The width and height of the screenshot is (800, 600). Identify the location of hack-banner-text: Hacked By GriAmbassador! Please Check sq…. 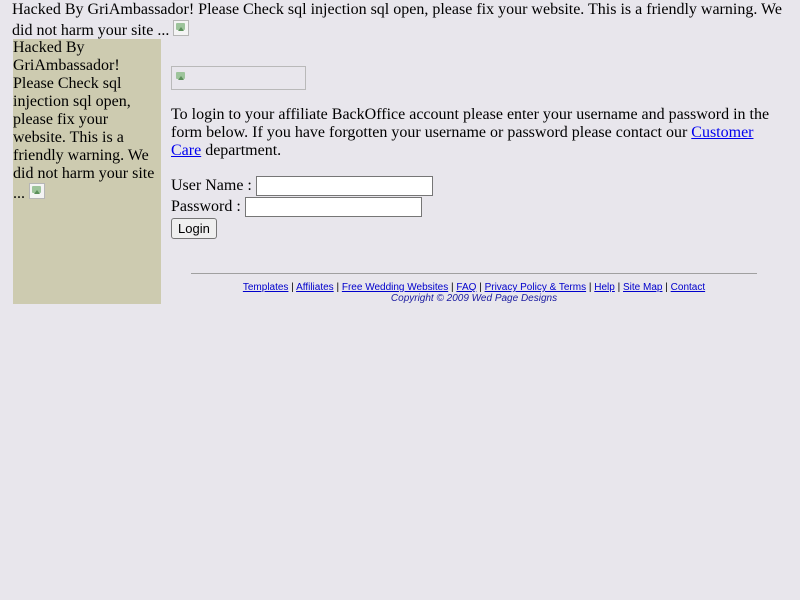
(397, 20).